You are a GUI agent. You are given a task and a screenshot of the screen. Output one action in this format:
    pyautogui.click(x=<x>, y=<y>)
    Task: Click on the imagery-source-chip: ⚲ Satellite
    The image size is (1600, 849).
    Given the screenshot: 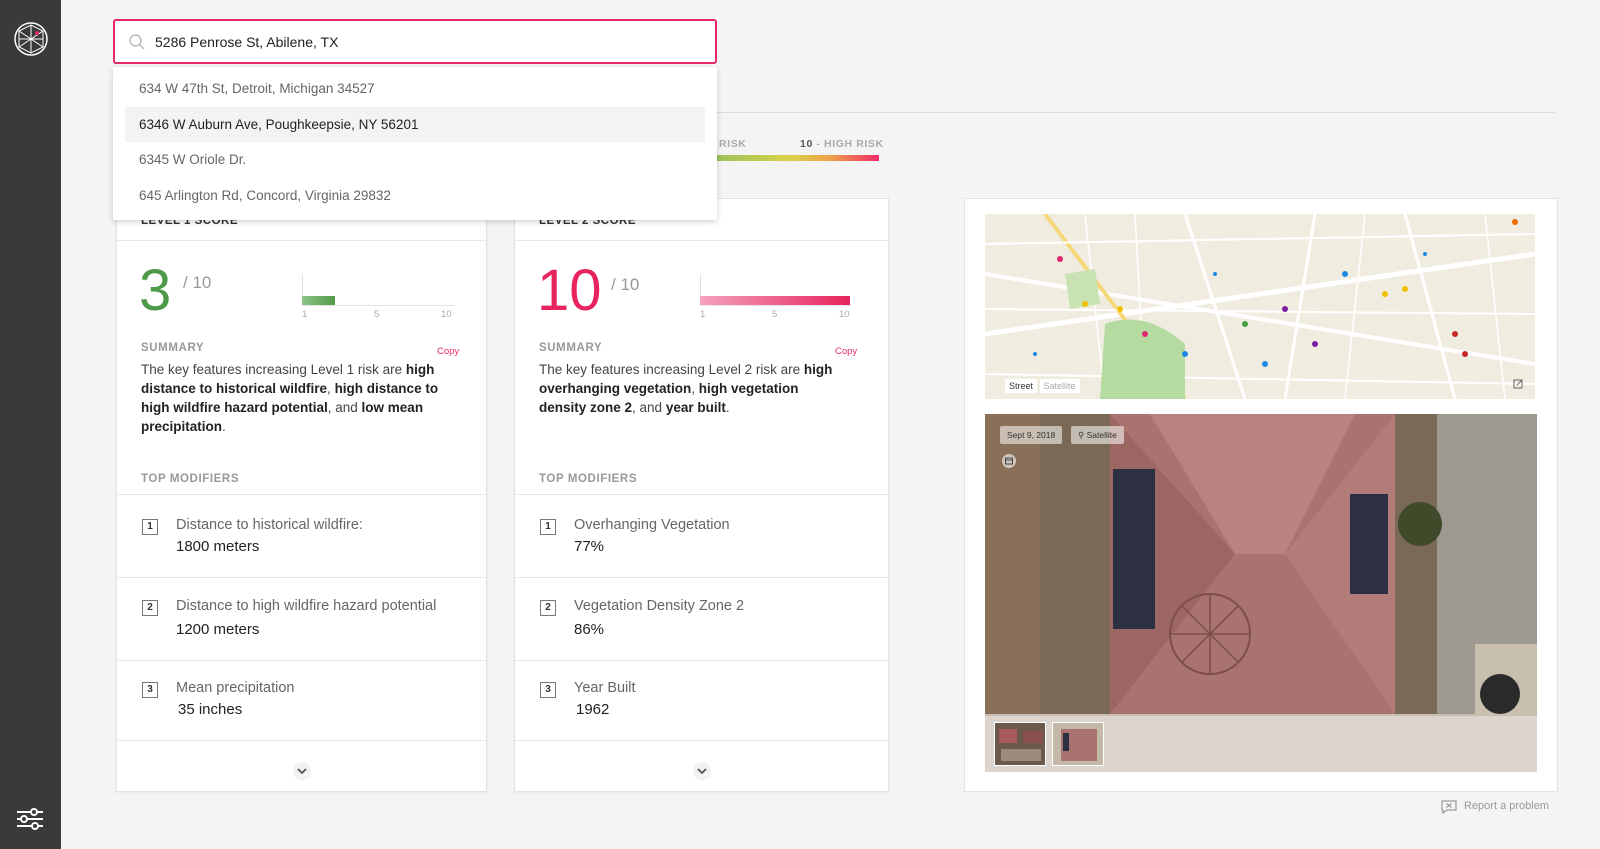 What is the action you would take?
    pyautogui.click(x=1097, y=435)
    